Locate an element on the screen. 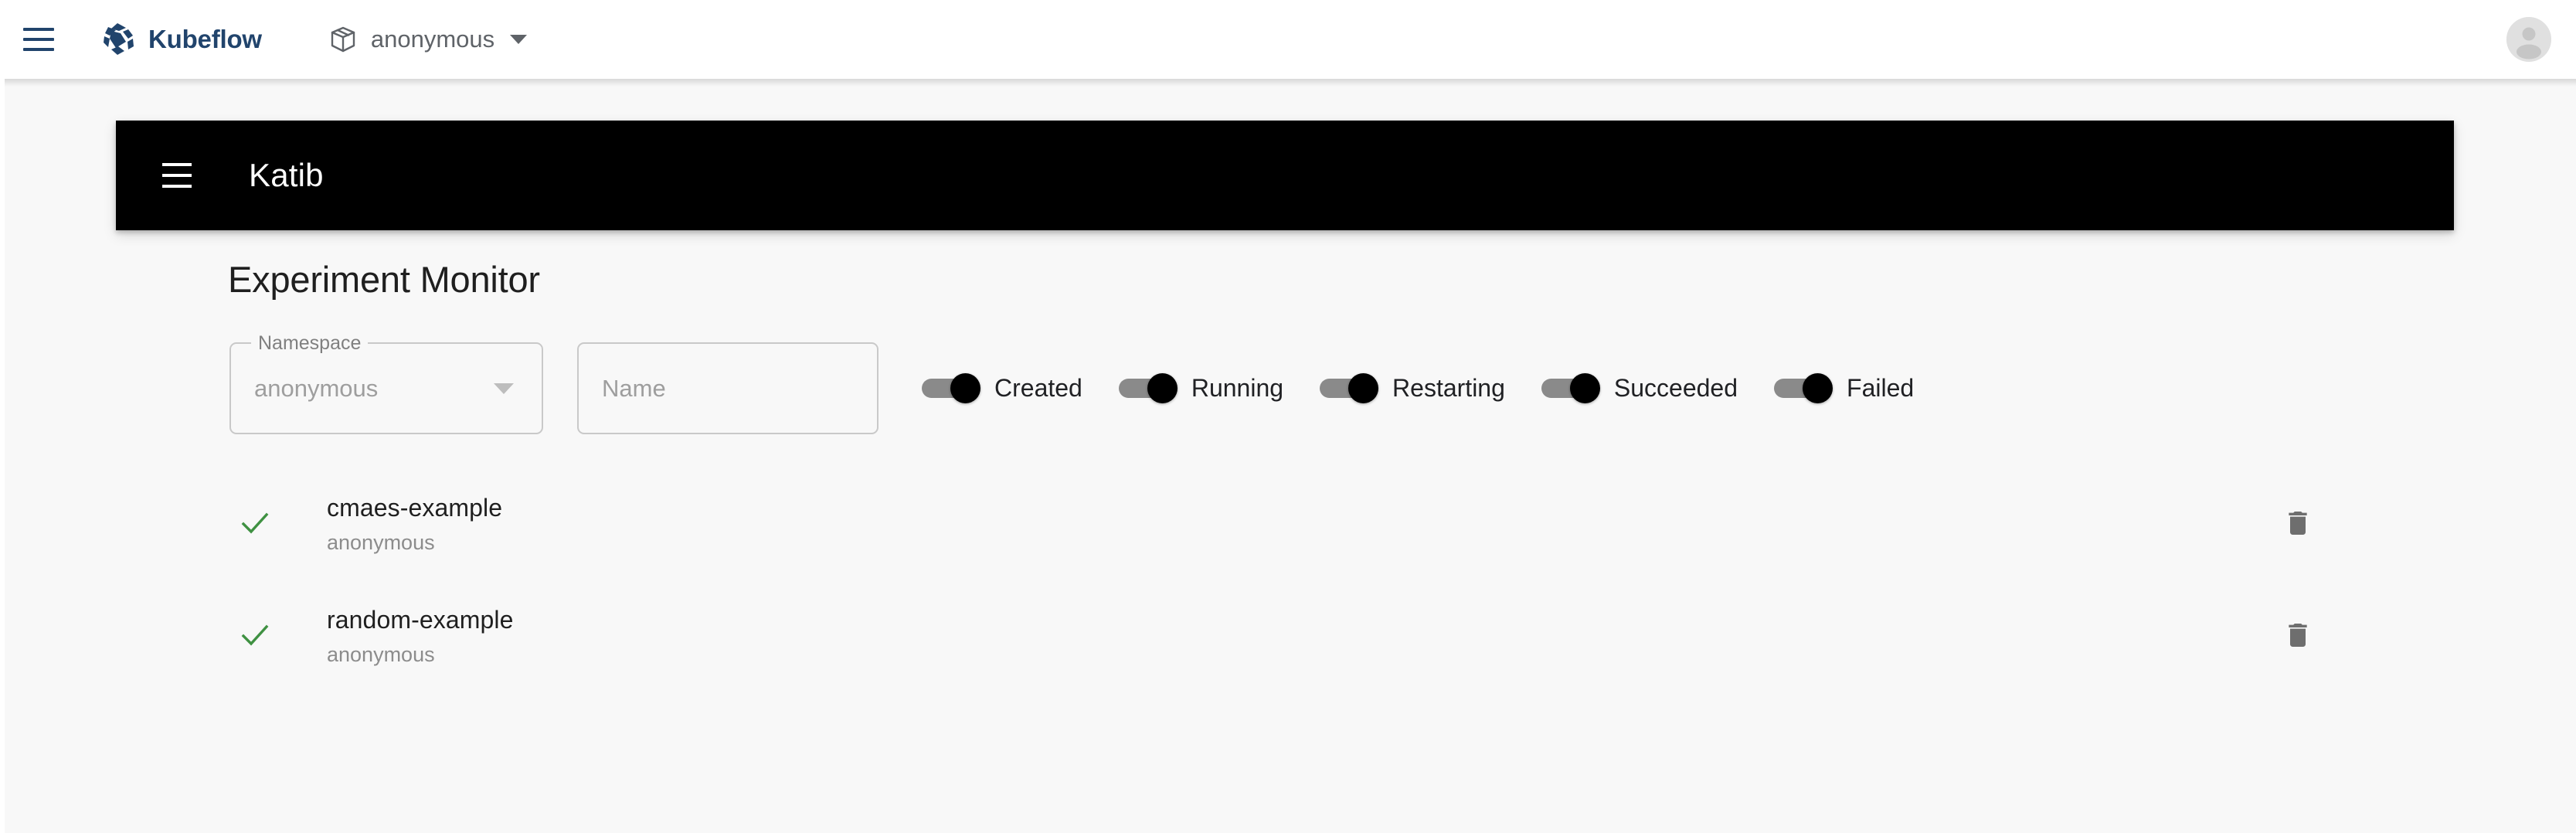 The width and height of the screenshot is (2576, 833). status-toggle-label: Created is located at coordinates (1038, 388).